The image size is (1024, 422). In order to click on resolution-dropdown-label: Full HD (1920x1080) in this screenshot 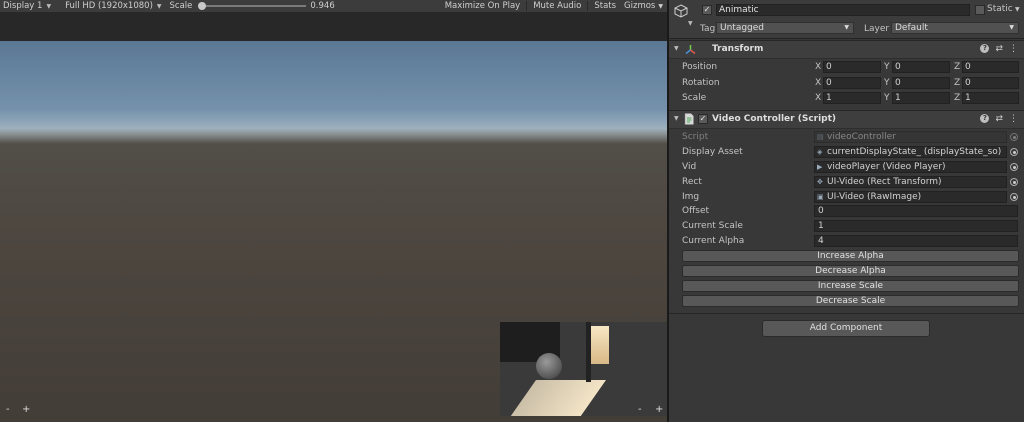, I will do `click(109, 6)`.